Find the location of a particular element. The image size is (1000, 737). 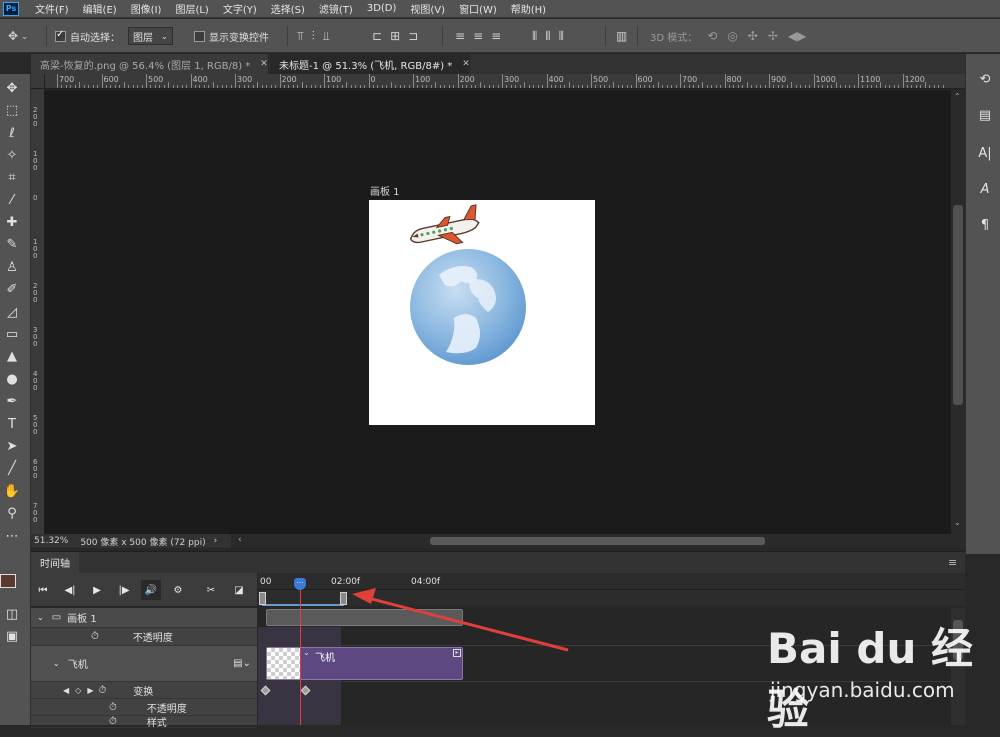

distribute-vcenter-icon: ≡ is located at coordinates (478, 36).